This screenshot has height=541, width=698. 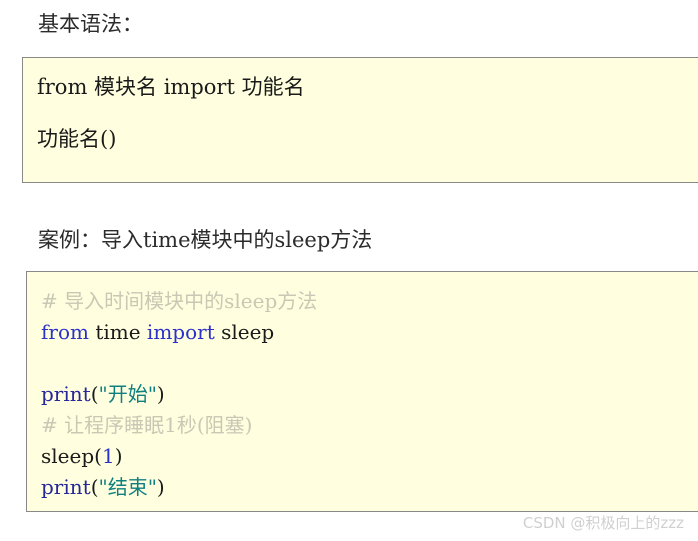 What do you see at coordinates (90, 24) in the screenshot?
I see `page-title-basic-syntax: 基本语法：` at bounding box center [90, 24].